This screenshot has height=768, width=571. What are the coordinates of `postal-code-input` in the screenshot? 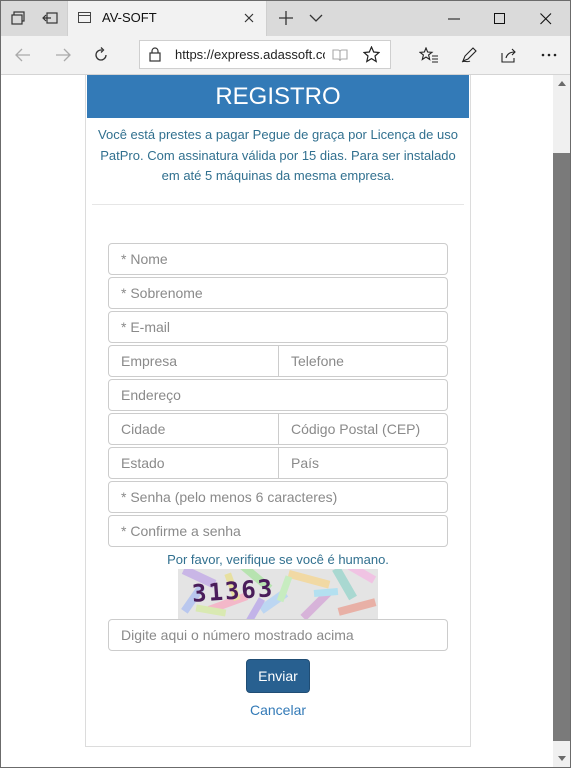 It's located at (363, 429).